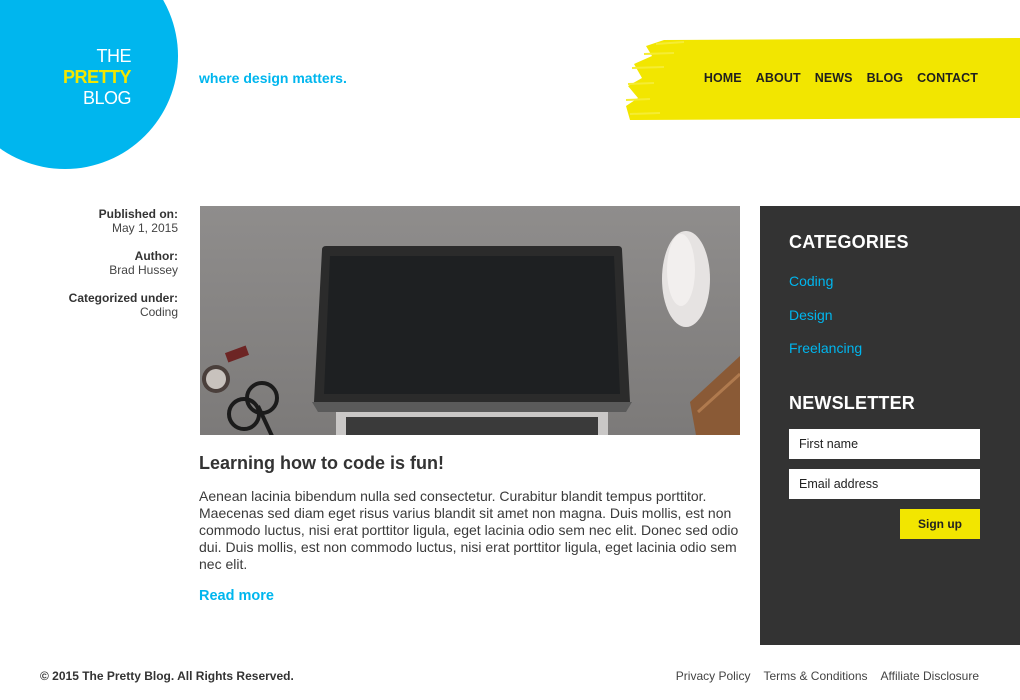 The image size is (1020, 700). What do you see at coordinates (321, 463) in the screenshot?
I see `post-title: Learning how to code is fun!` at bounding box center [321, 463].